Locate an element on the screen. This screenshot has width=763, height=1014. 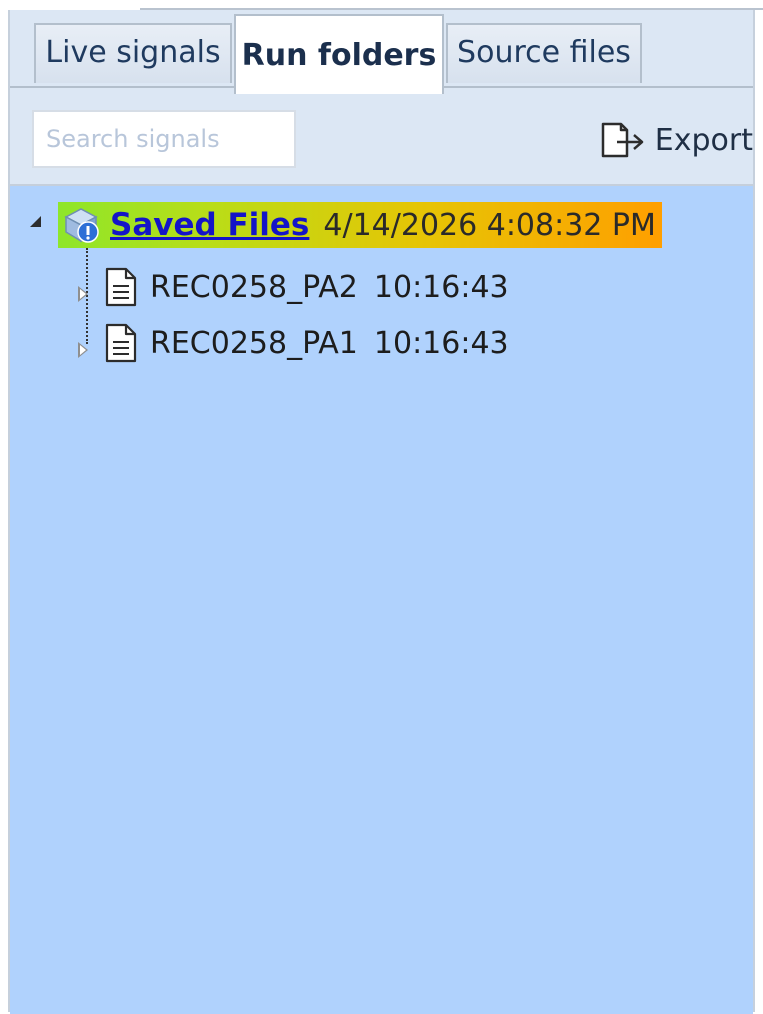
tree-root-saved-files: Saved Files 4/14/2026 4:08:32 PM is located at coordinates (360, 225).